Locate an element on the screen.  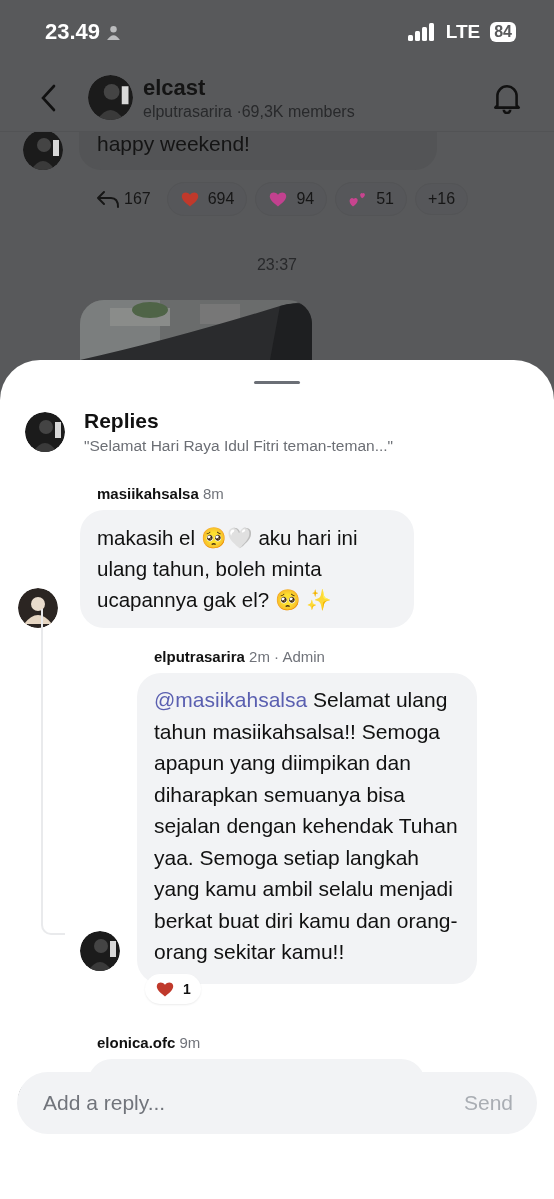
reply-bubble: makasih el 🥺🤍 aku hari ini ulang tahun, boleh minta ucapannya gak el? 🥺 ✨ is located at coordinates (247, 569).